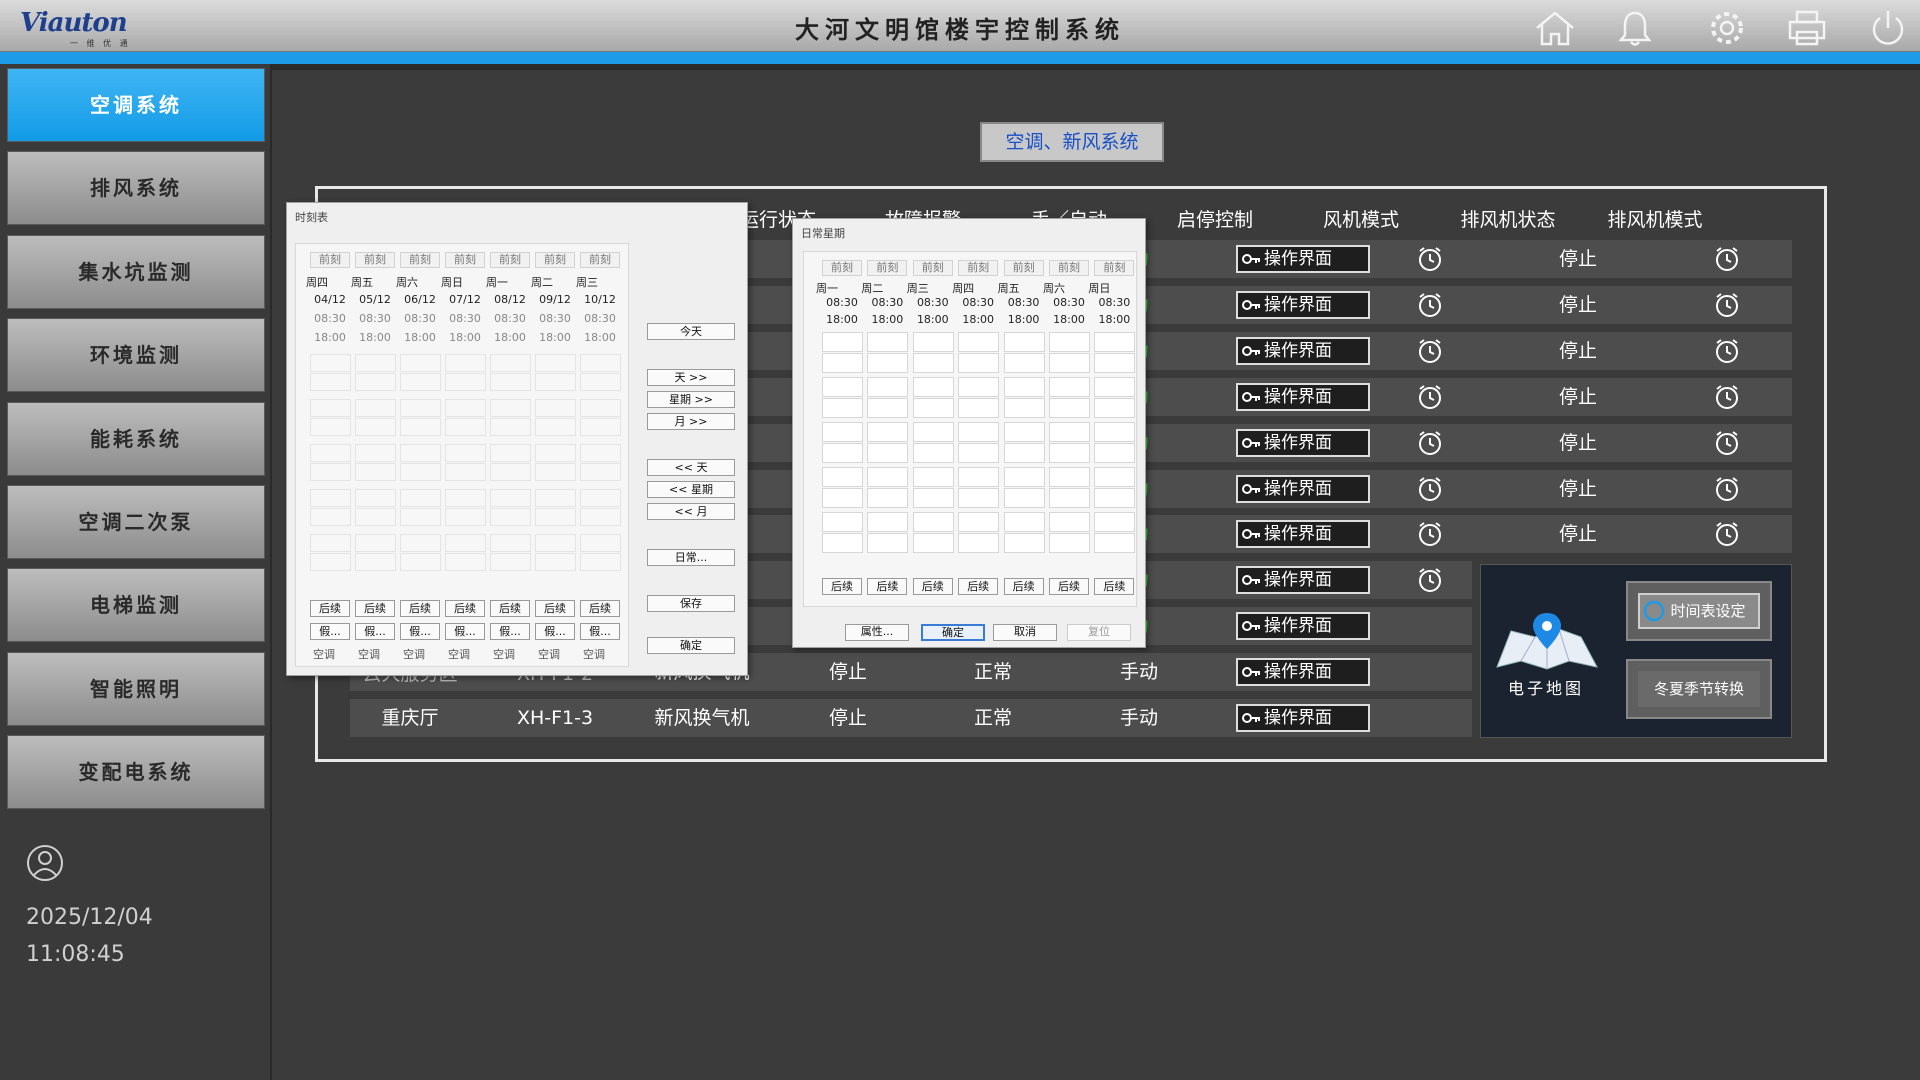 This screenshot has height=1080, width=1920. What do you see at coordinates (691, 511) in the screenshot?
I see `prev-month-button: << 月` at bounding box center [691, 511].